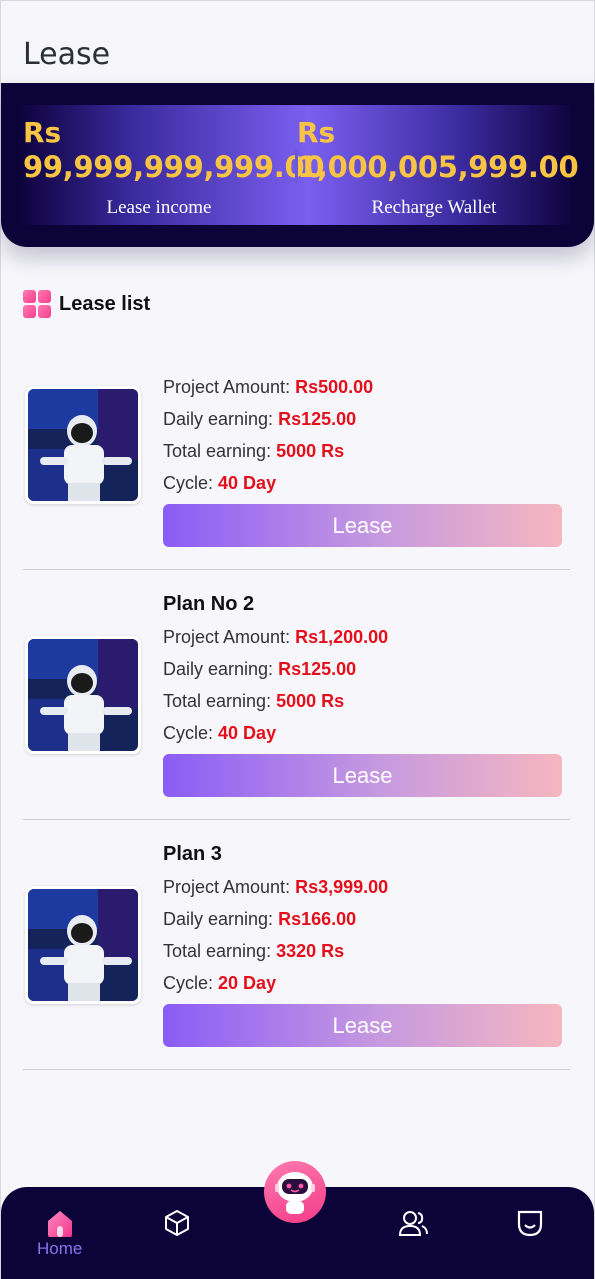 The image size is (595, 1279). I want to click on nav-team, so click(413, 1223).